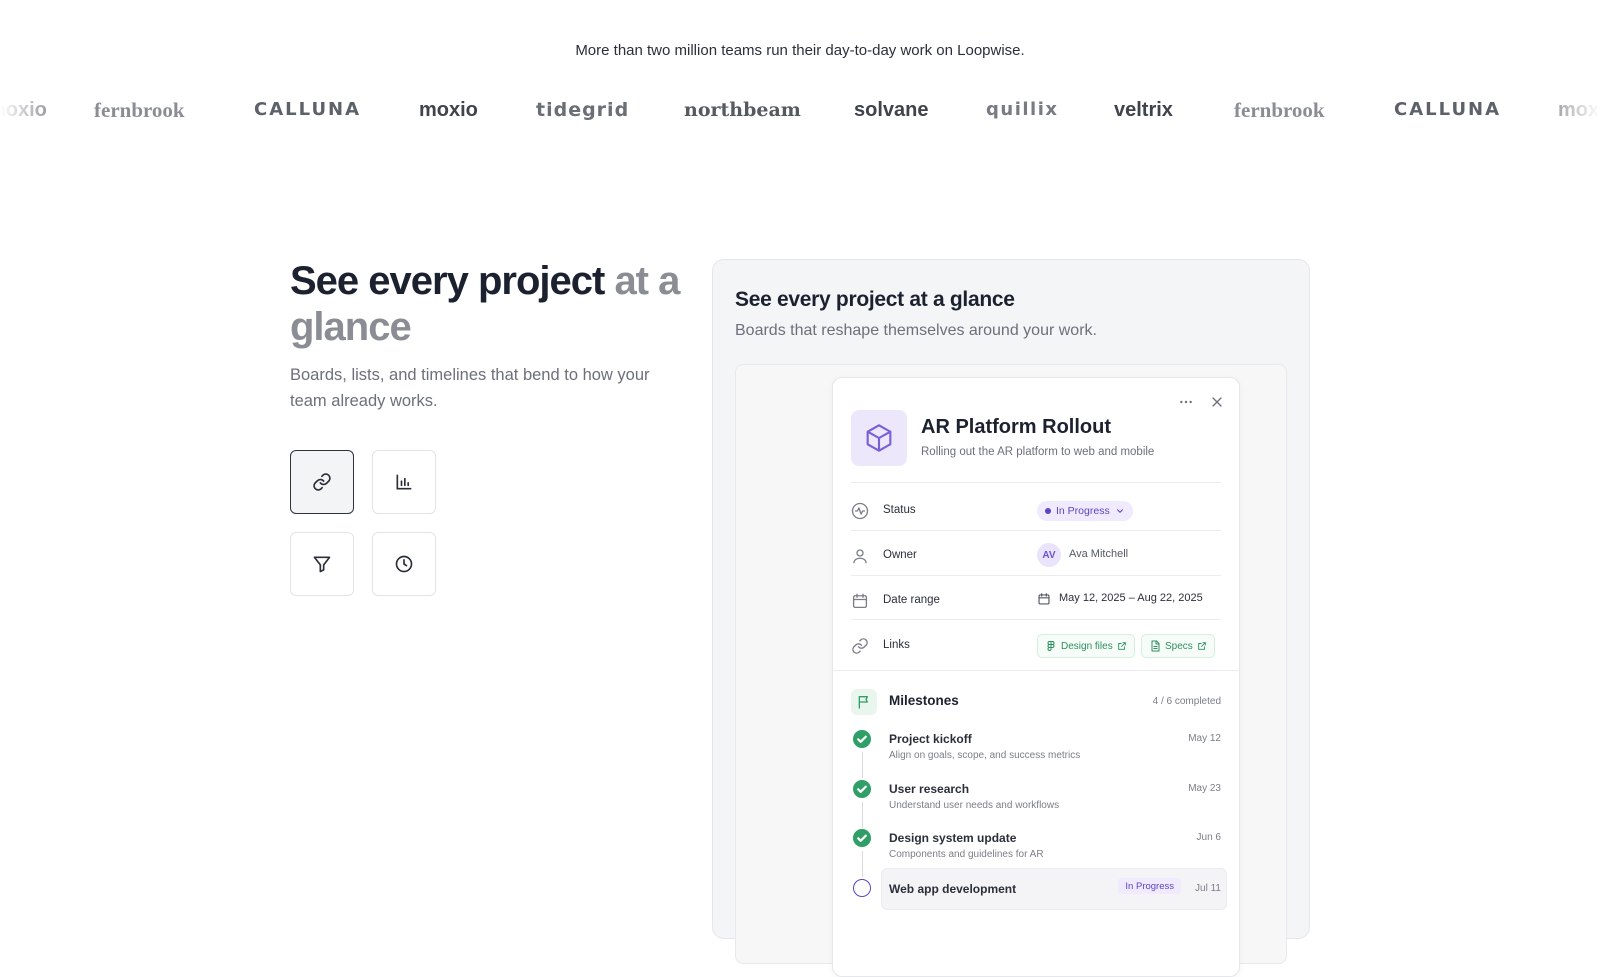  What do you see at coordinates (899, 510) in the screenshot?
I see `status-label: Status` at bounding box center [899, 510].